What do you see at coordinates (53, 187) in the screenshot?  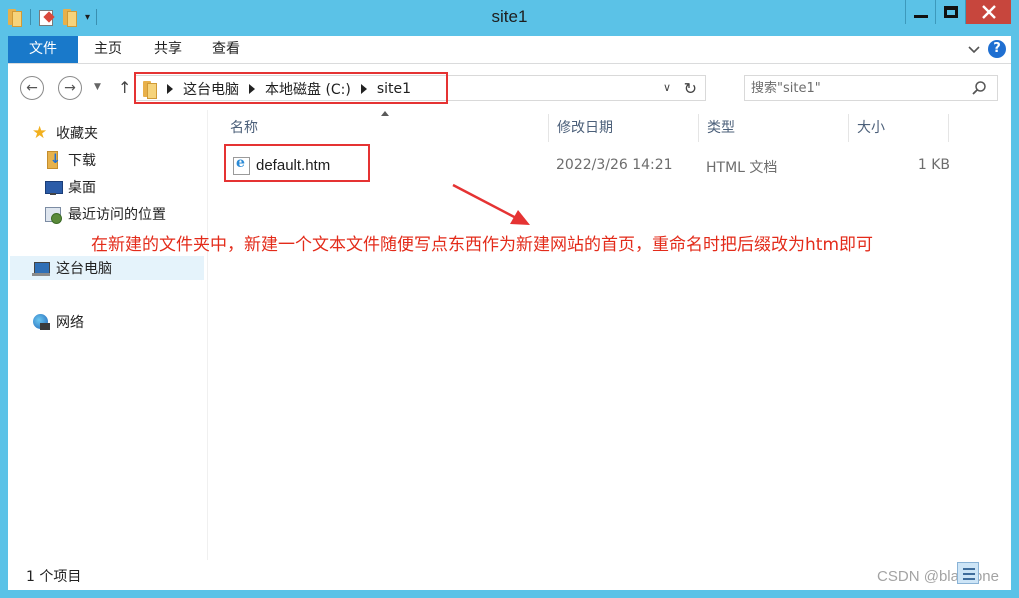 I see `desktop-icon` at bounding box center [53, 187].